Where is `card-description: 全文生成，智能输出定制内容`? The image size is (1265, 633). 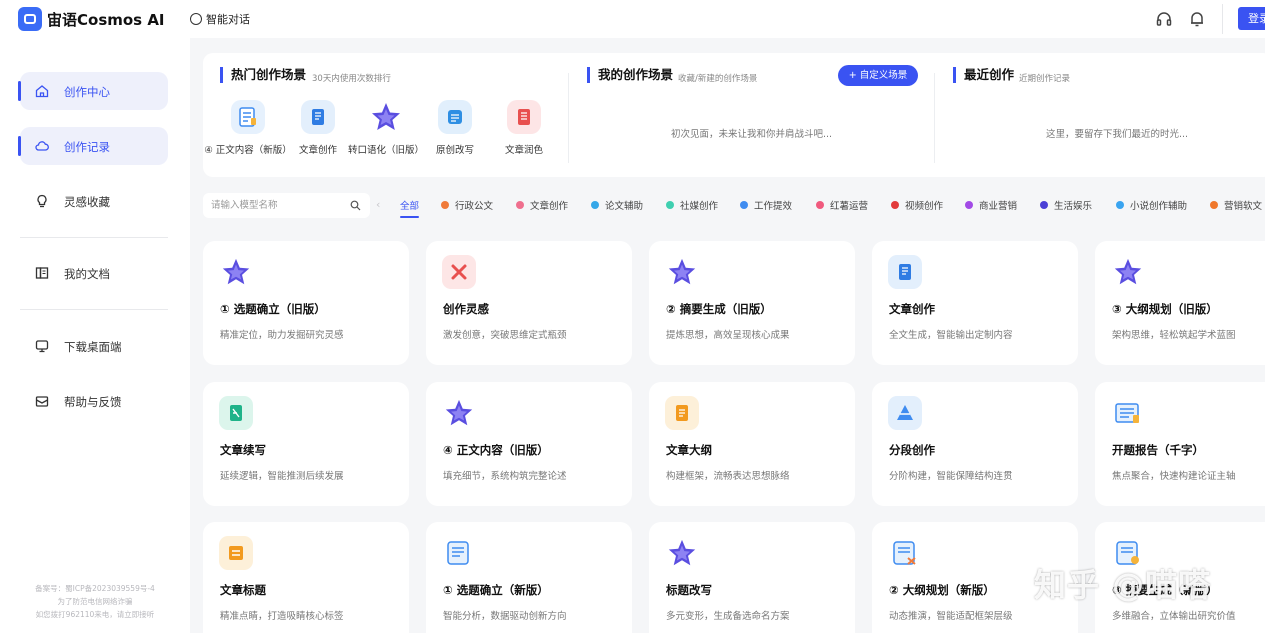
card-description: 全文生成，智能输出定制内容 is located at coordinates (951, 335).